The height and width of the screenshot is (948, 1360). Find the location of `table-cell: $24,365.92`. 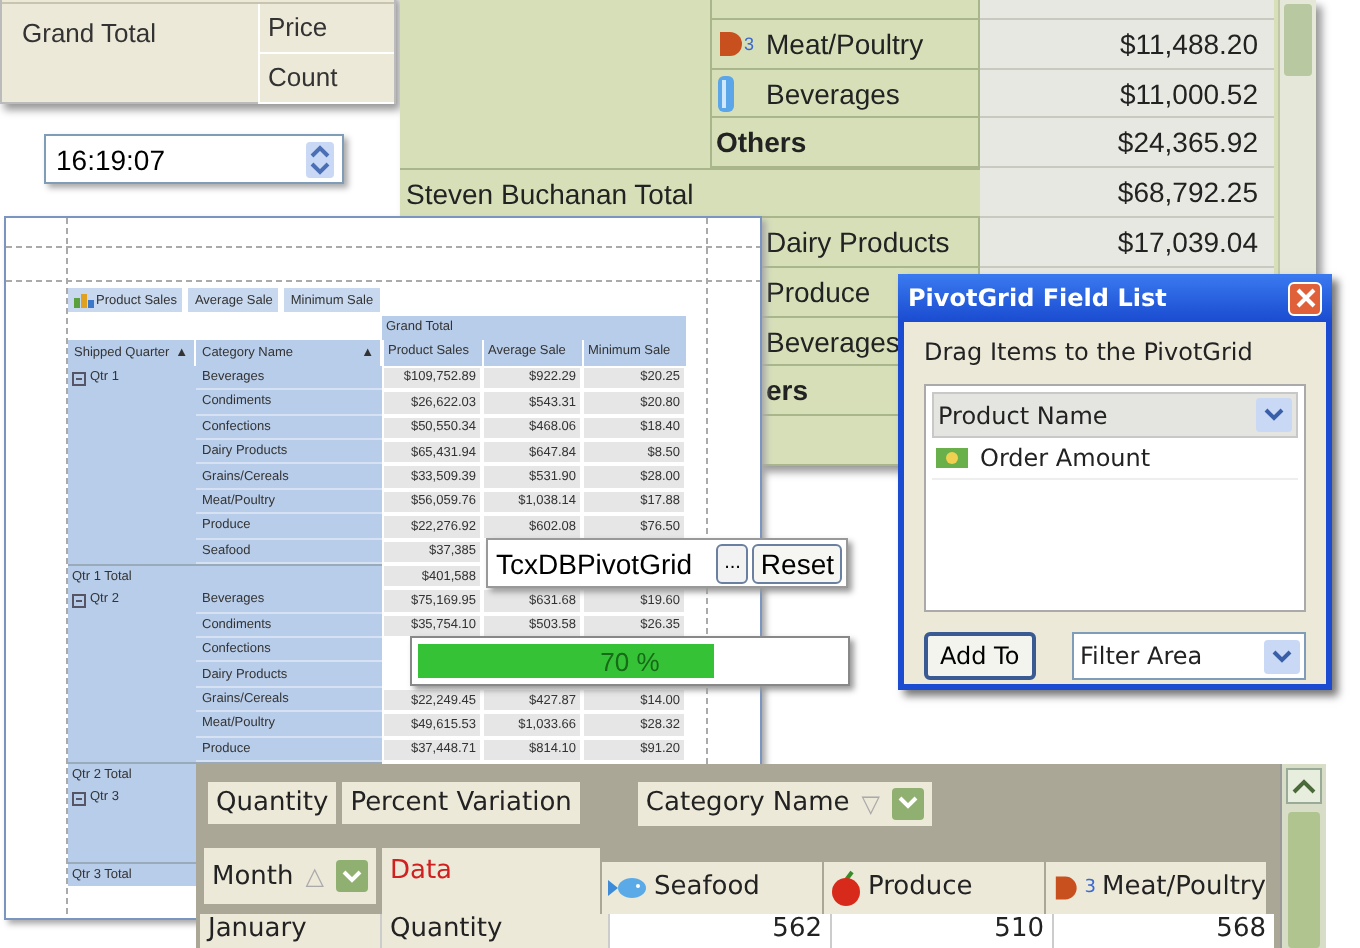

table-cell: $24,365.92 is located at coordinates (1127, 143).